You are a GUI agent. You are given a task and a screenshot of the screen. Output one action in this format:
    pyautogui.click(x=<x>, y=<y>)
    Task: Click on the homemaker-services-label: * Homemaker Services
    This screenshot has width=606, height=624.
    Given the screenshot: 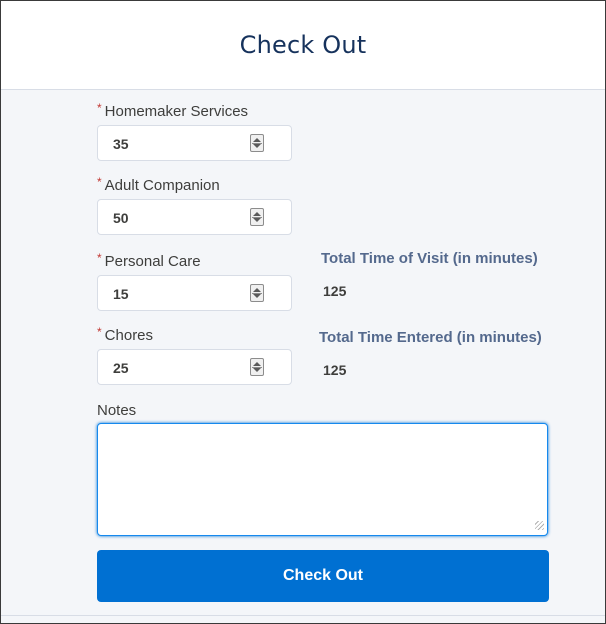 What is the action you would take?
    pyautogui.click(x=173, y=110)
    